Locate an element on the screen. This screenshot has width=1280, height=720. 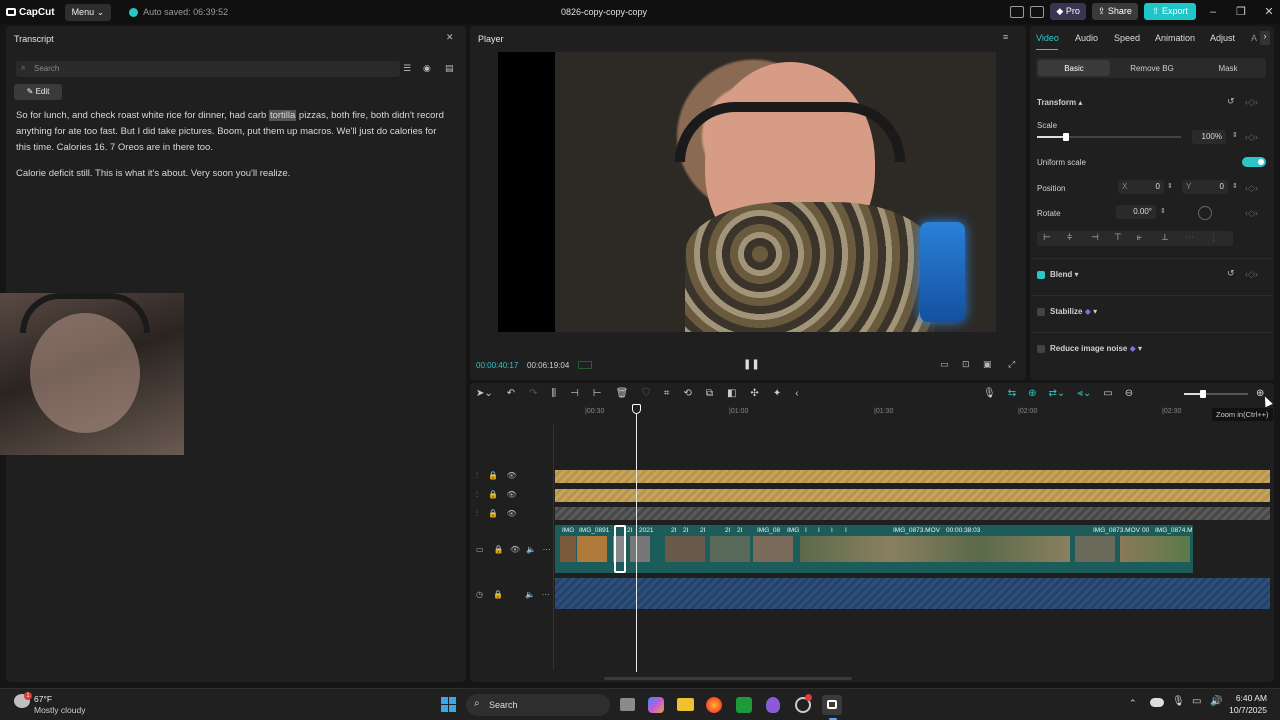
reverse-icon: ⧉ is located at coordinates (709, 393).